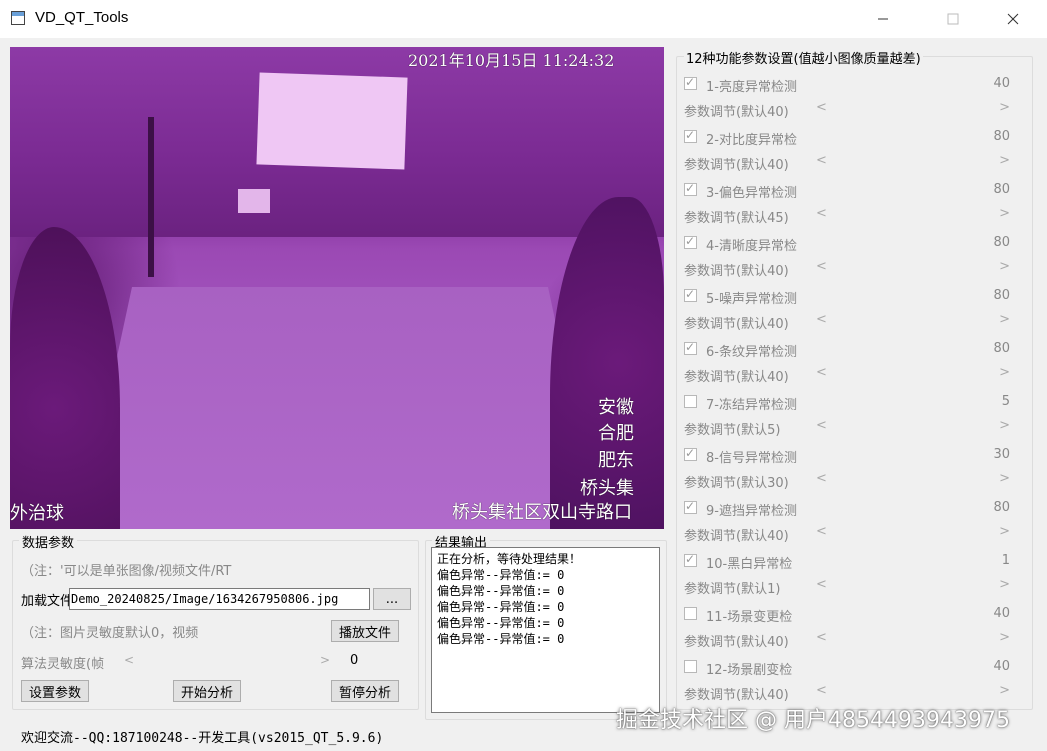 The width and height of the screenshot is (1047, 751). Describe the element at coordinates (1005, 401) in the screenshot. I see `param-value: 5` at that location.